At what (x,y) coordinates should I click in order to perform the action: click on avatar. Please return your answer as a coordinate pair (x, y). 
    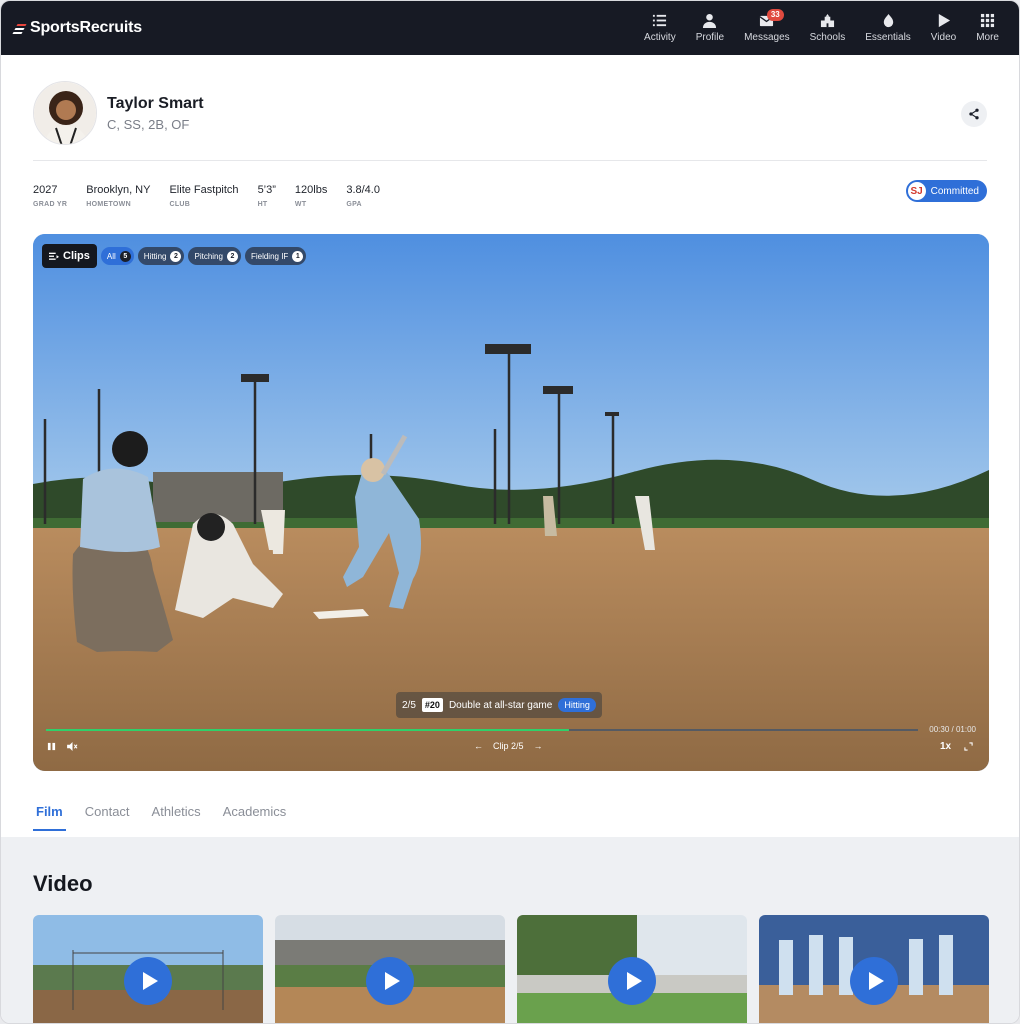
    Looking at the image, I should click on (65, 113).